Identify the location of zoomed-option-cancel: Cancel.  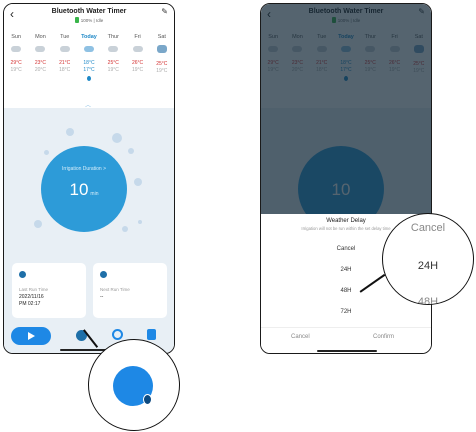
(428, 228).